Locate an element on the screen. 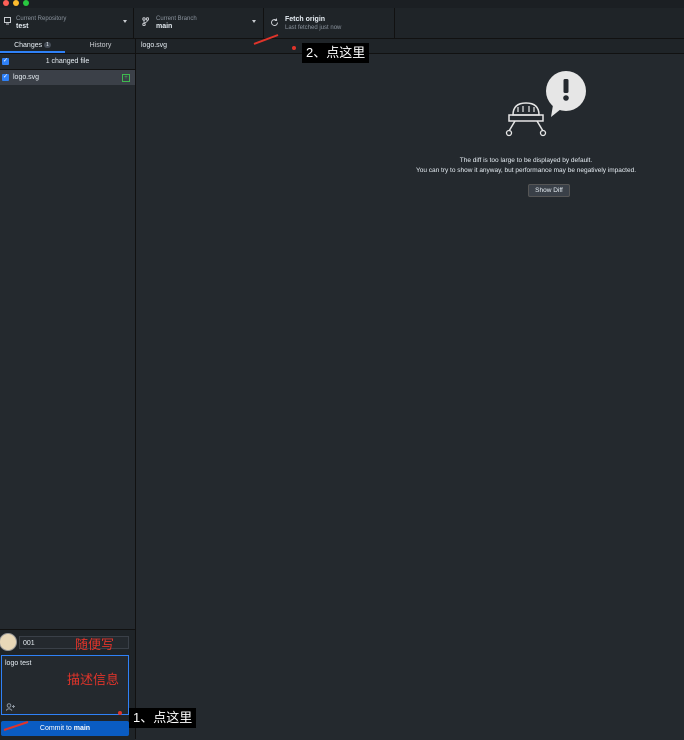 This screenshot has width=684, height=740. arrow-to-fetch is located at coordinates (266, 39).